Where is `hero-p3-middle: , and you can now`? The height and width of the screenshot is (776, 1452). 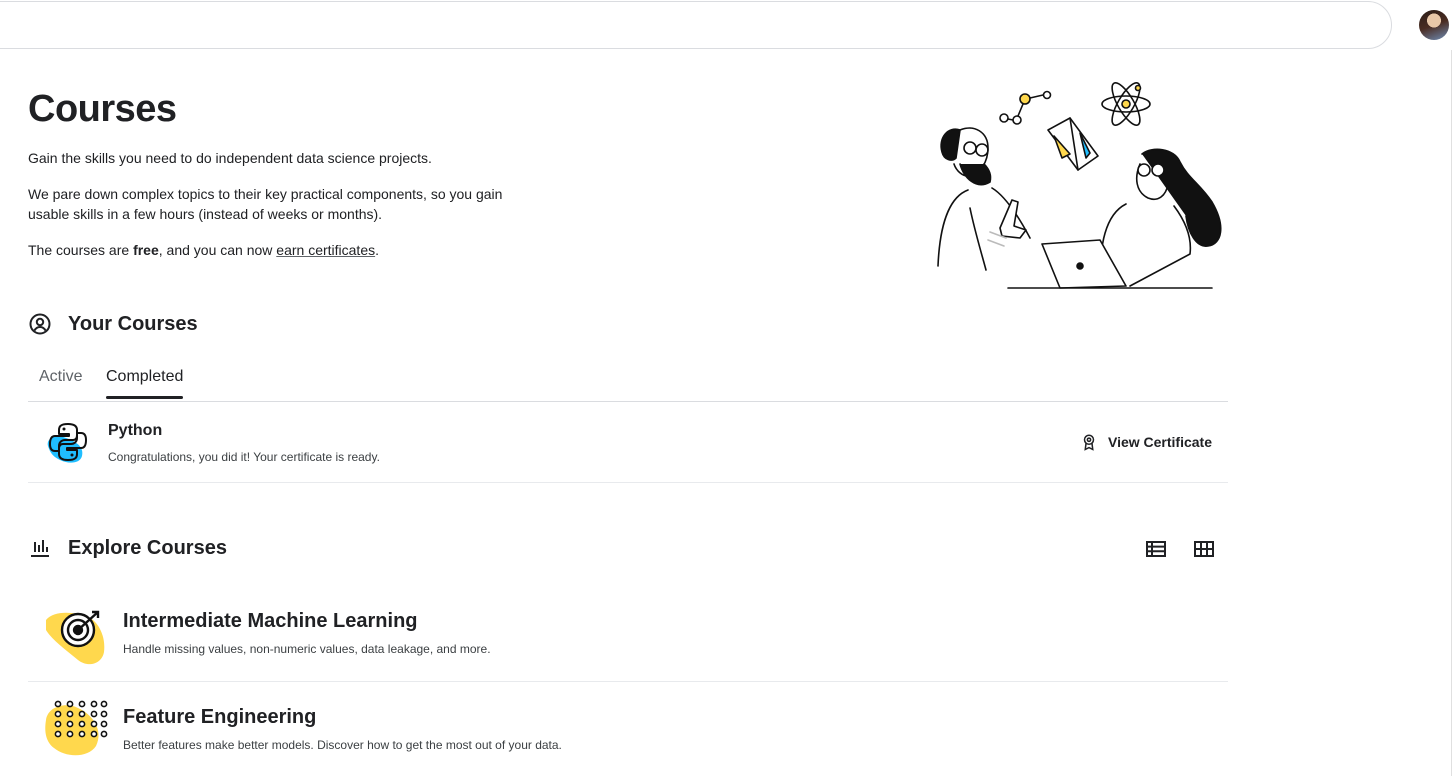 hero-p3-middle: , and you can now is located at coordinates (217, 250).